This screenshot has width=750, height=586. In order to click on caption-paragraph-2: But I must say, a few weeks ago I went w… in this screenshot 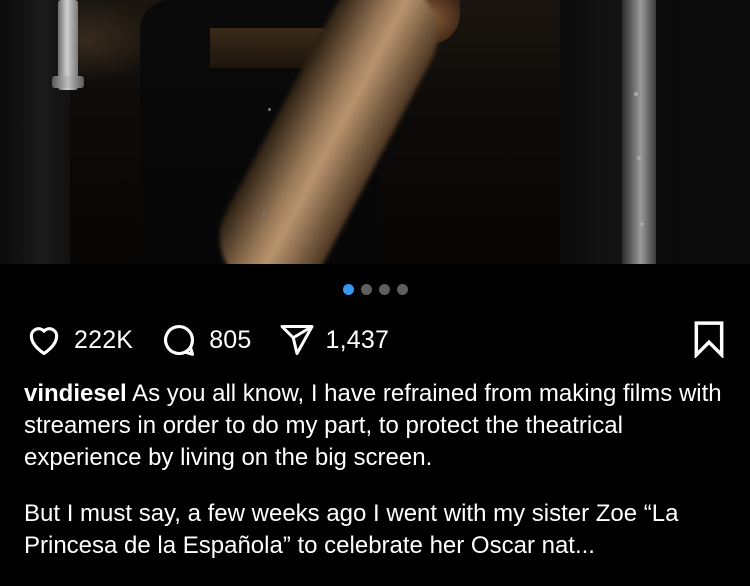, I will do `click(351, 529)`.